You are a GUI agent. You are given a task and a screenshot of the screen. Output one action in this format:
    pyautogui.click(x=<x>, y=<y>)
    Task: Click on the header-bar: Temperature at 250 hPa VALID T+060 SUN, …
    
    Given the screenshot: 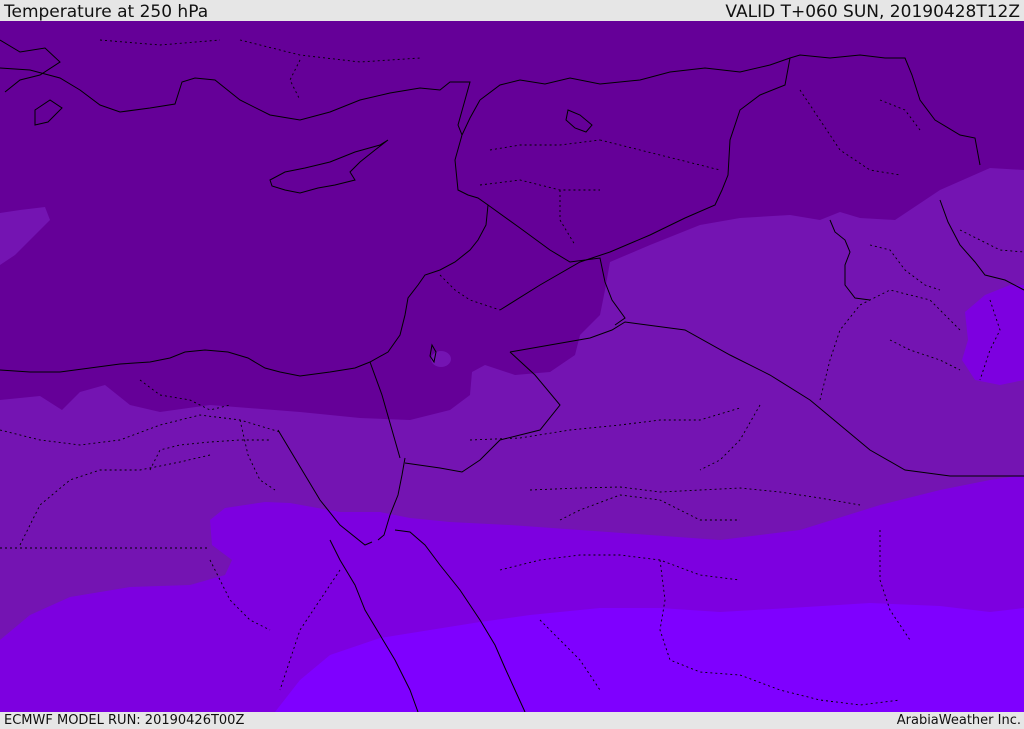 What is the action you would take?
    pyautogui.click(x=512, y=10)
    